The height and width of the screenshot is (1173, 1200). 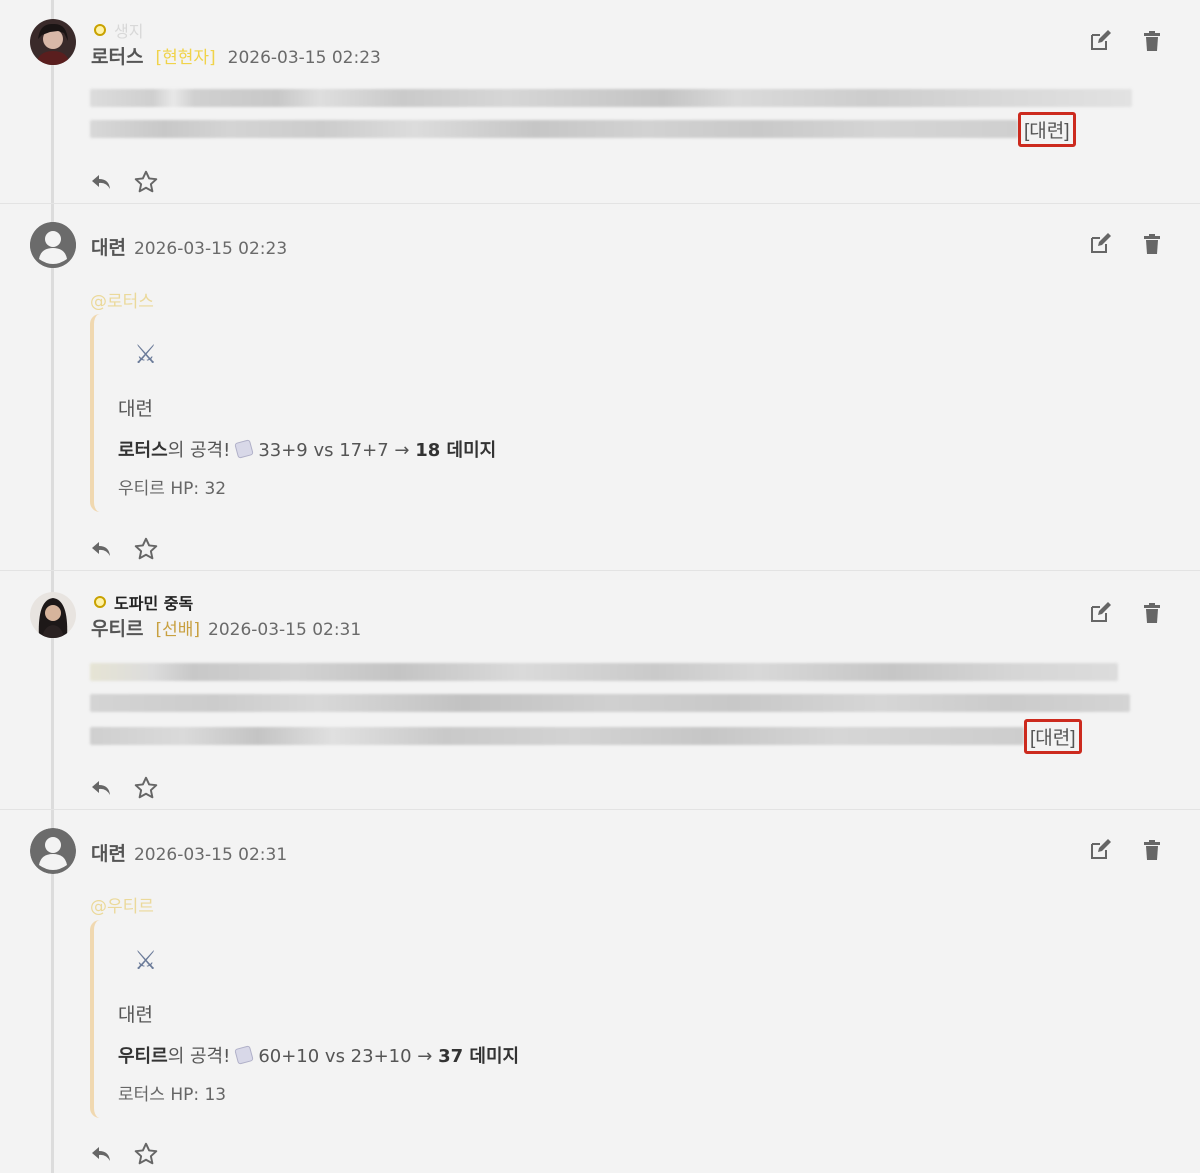 I want to click on user-tag: [선배], so click(x=177, y=630).